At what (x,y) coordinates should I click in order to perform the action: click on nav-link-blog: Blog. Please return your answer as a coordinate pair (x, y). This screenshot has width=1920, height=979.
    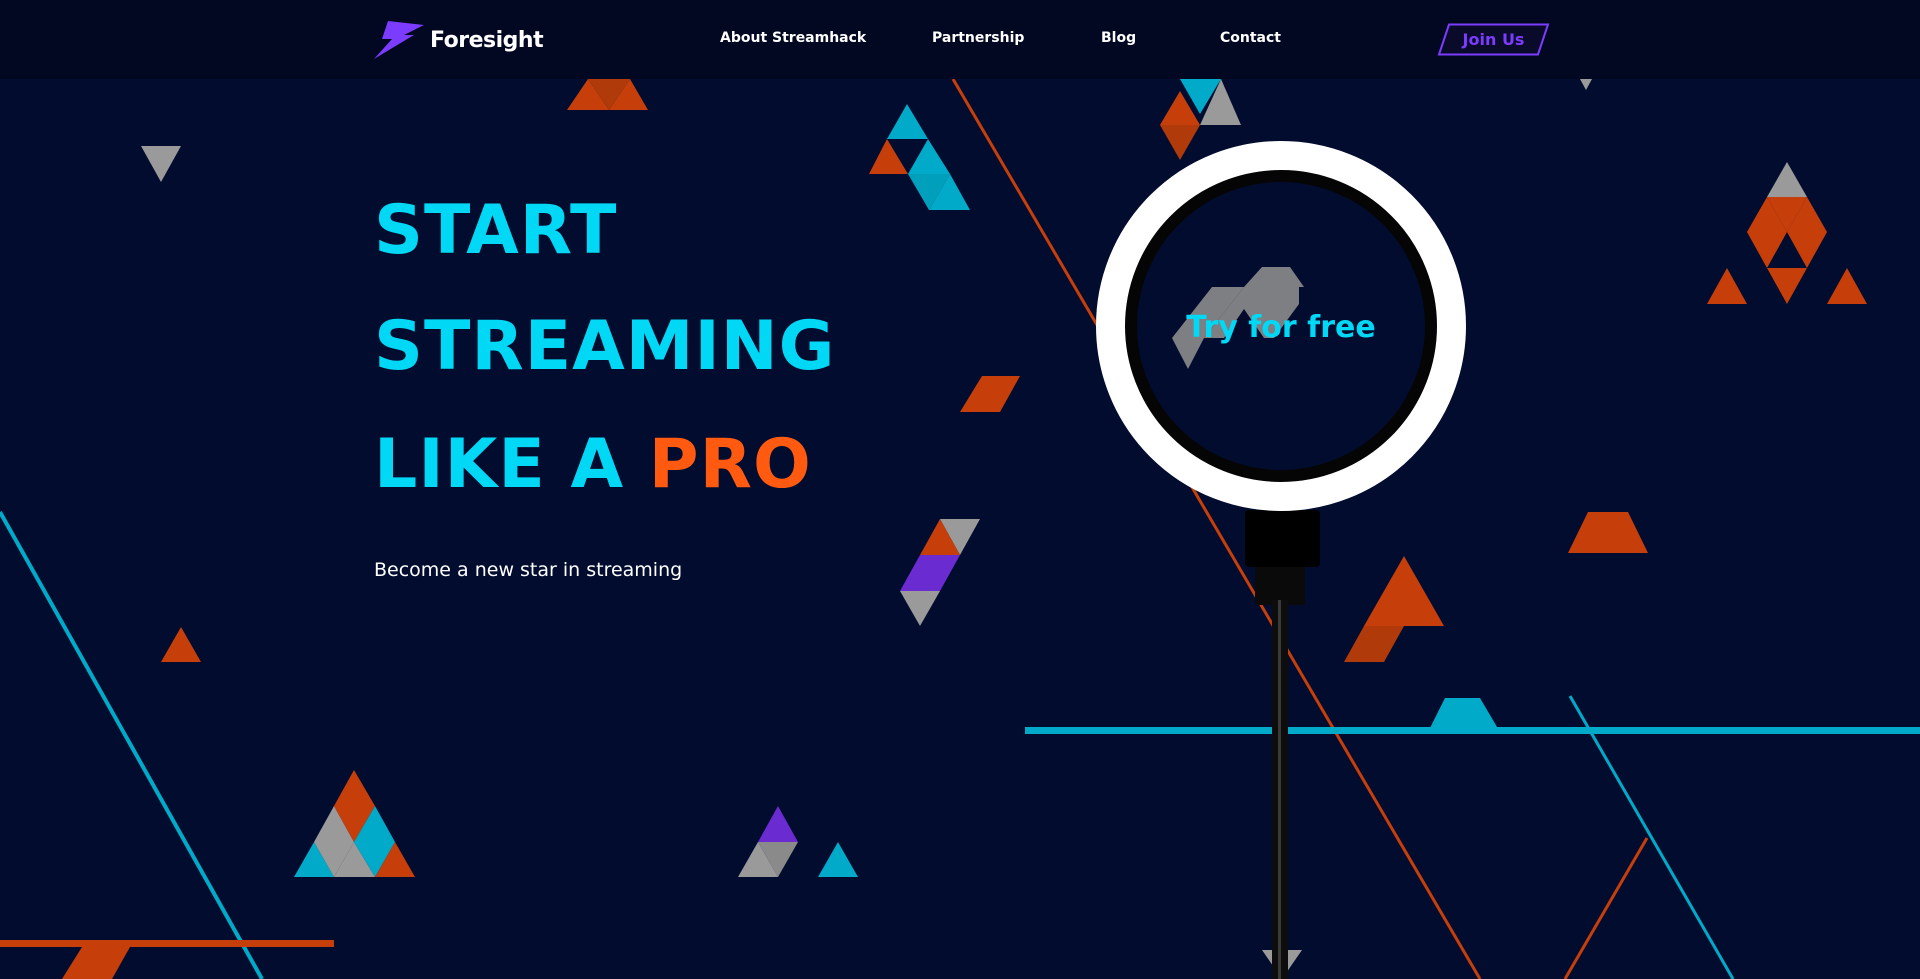
    Looking at the image, I should click on (1118, 38).